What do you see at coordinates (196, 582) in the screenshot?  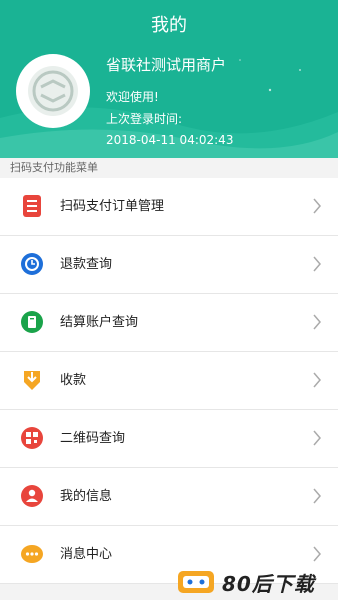 I see `watermark-logo-icon` at bounding box center [196, 582].